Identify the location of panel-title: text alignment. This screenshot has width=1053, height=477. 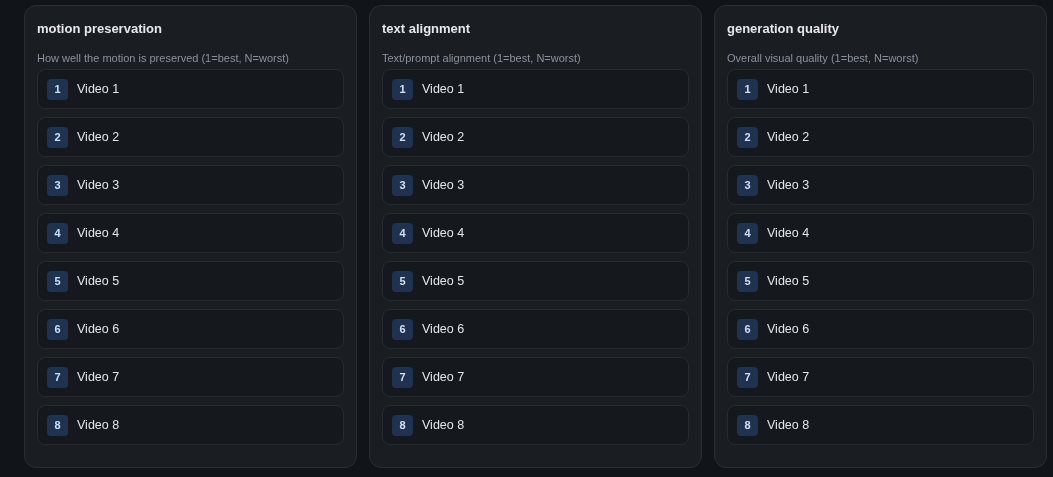
(427, 29).